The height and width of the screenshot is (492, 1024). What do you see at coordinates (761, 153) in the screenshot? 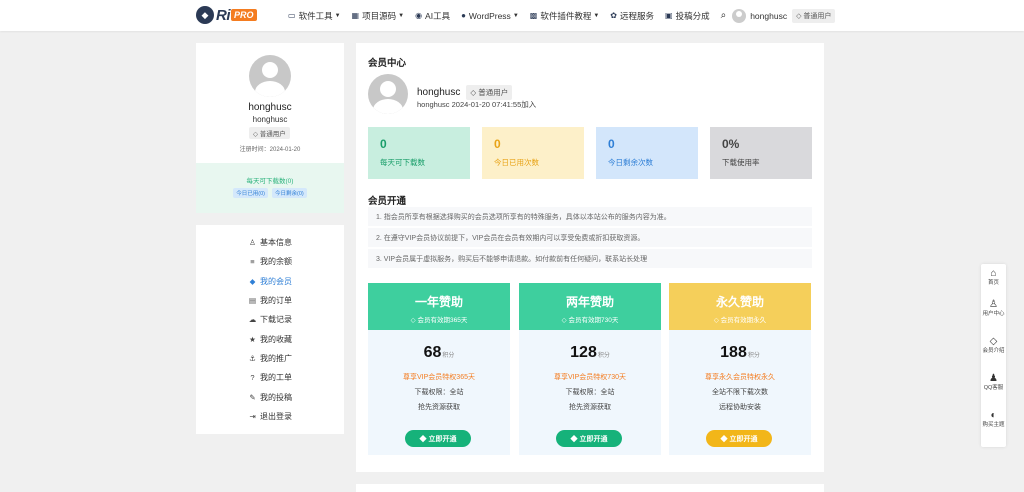
I see `stat-usage-rate: 0% 下载使用率` at bounding box center [761, 153].